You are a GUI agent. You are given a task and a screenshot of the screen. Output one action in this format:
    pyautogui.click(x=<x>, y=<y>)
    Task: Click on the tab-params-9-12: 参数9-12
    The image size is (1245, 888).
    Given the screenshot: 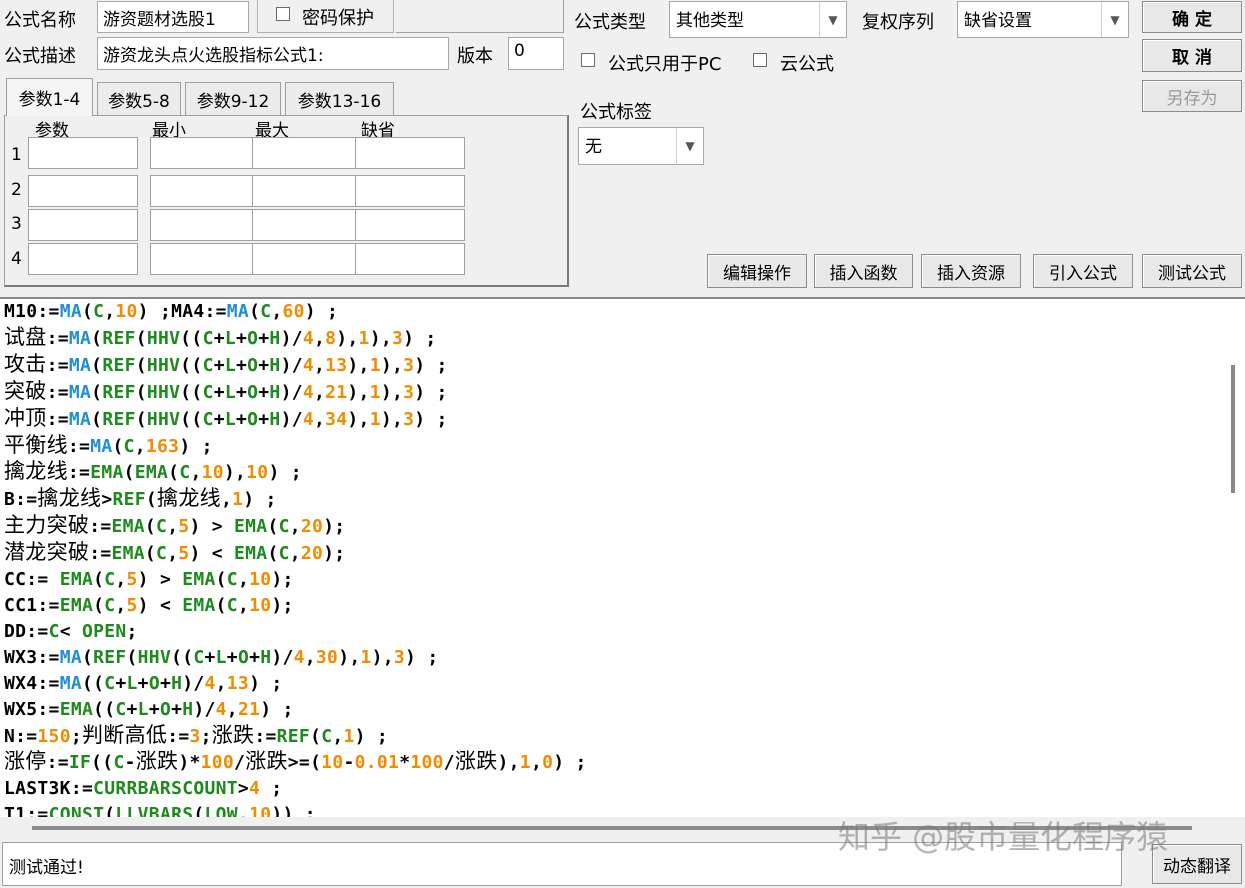 What is the action you would take?
    pyautogui.click(x=233, y=99)
    